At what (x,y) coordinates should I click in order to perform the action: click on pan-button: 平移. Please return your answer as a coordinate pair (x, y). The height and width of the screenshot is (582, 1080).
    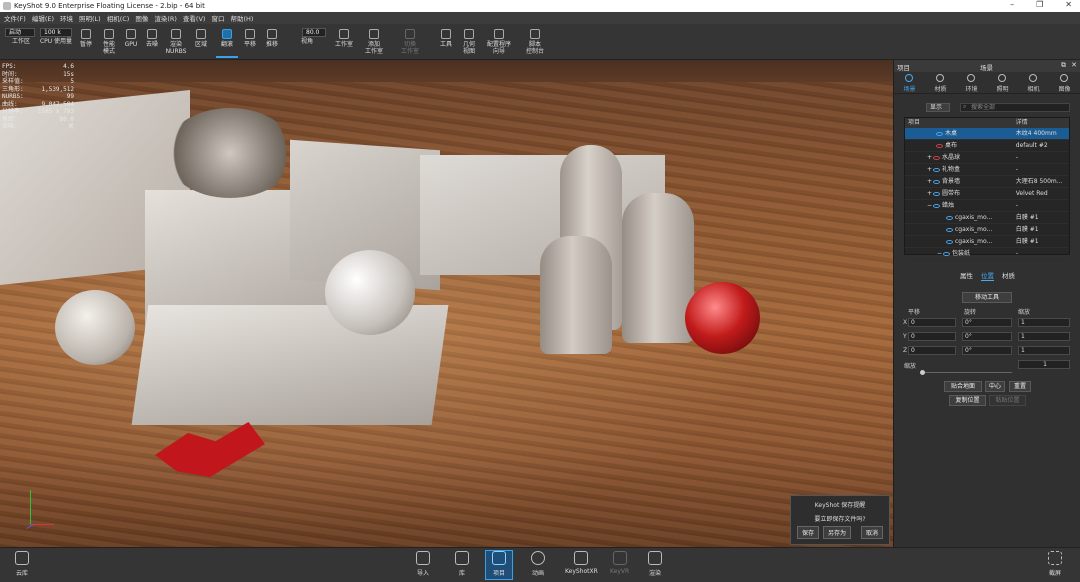
    Looking at the image, I should click on (250, 42).